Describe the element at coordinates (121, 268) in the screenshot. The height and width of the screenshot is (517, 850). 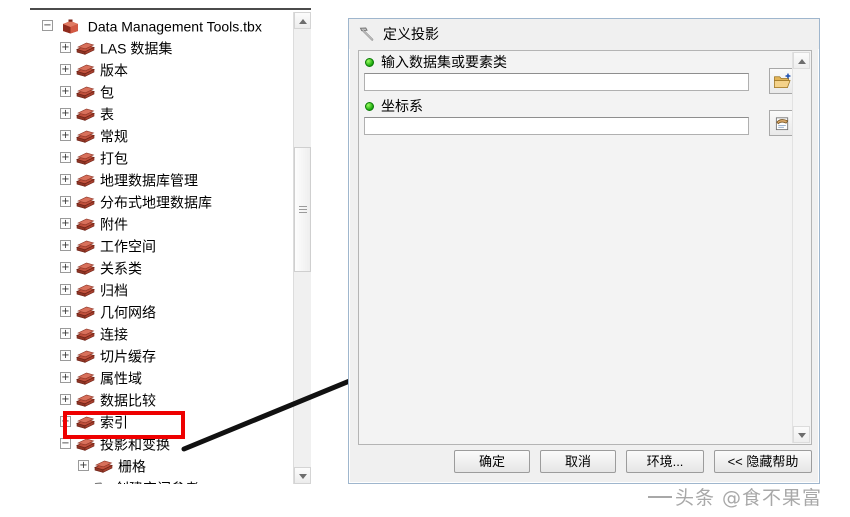
I see `tree-item-label: 关系类` at that location.